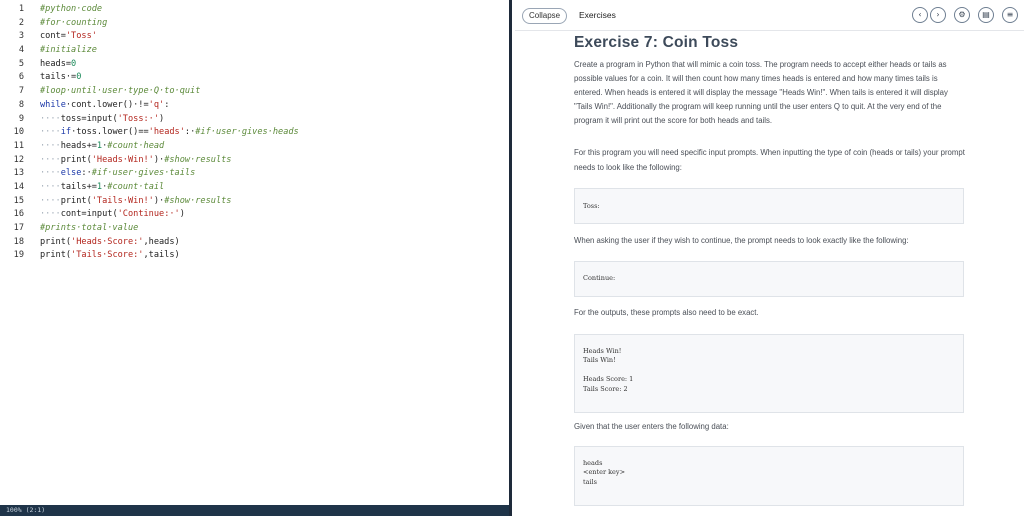 The height and width of the screenshot is (516, 1024). I want to click on code-token: #if·user·gives·tails, so click(143, 173).